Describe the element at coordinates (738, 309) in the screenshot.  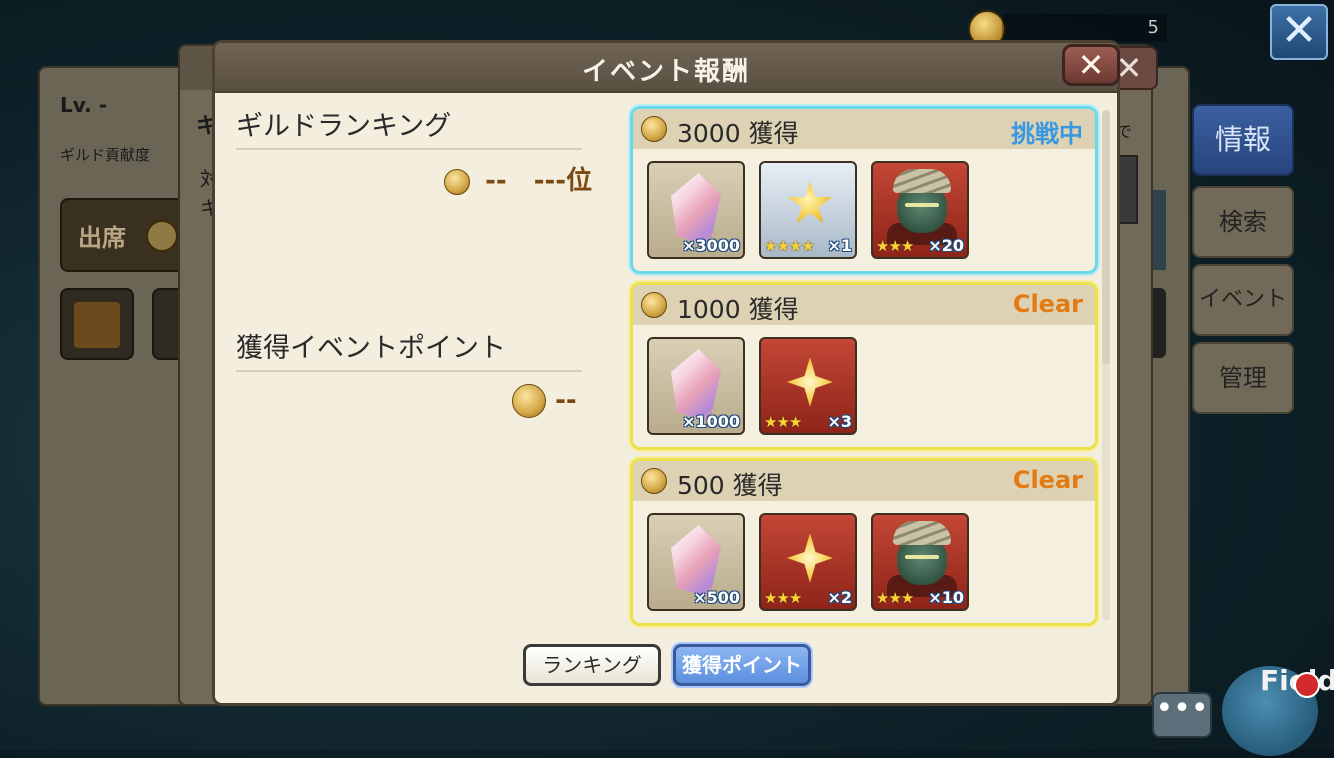
I see `reward-threshold: 1000 獲得` at that location.